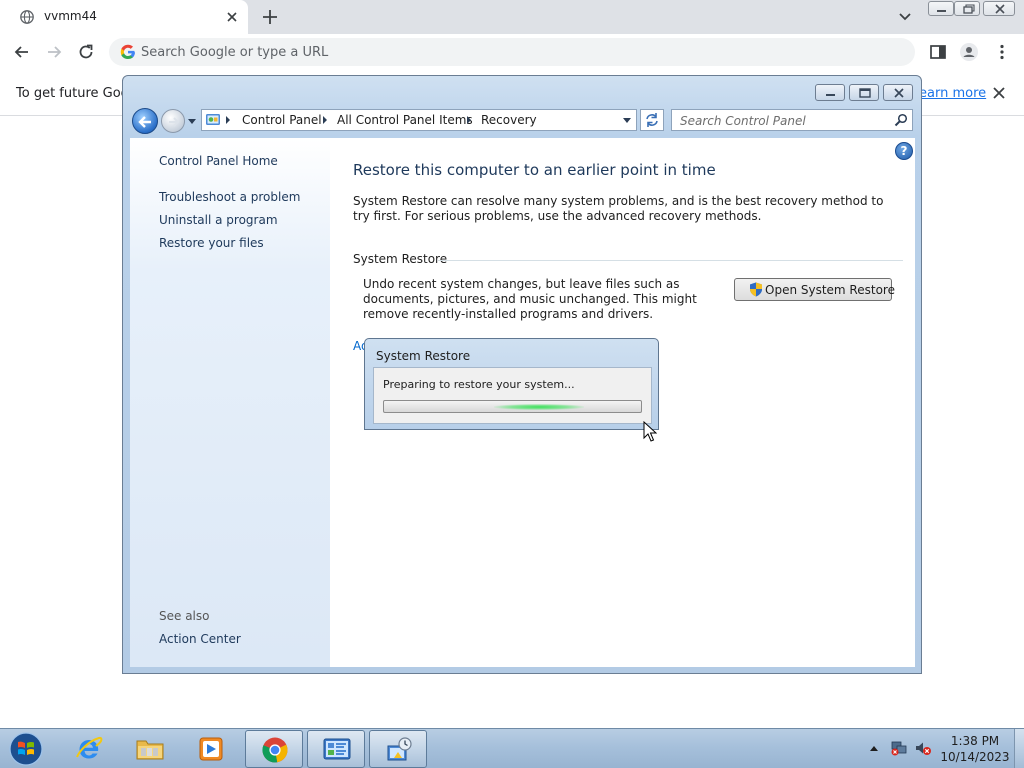 The height and width of the screenshot is (768, 1024). I want to click on maximize-icon, so click(865, 93).